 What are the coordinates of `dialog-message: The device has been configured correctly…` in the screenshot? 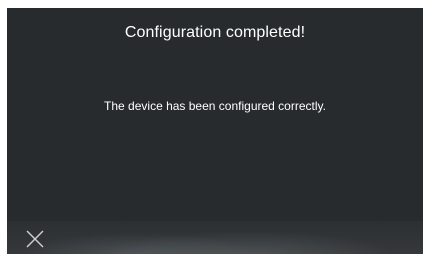 It's located at (215, 106).